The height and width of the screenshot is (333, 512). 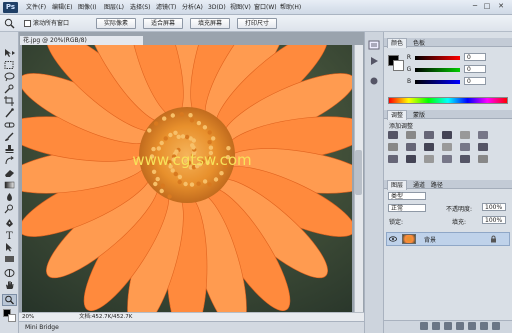 I want to click on tab-layers: 图层, so click(x=397, y=185).